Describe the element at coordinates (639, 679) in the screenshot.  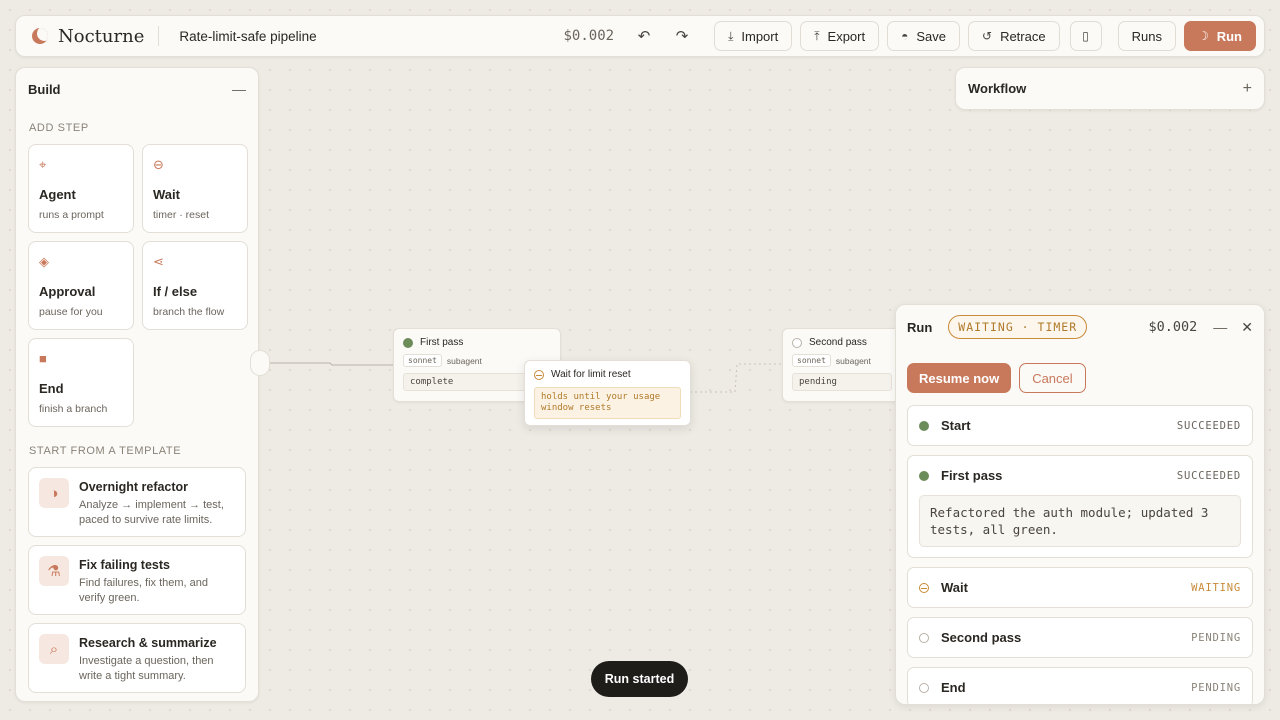
I see `toast-notification: Run started` at that location.